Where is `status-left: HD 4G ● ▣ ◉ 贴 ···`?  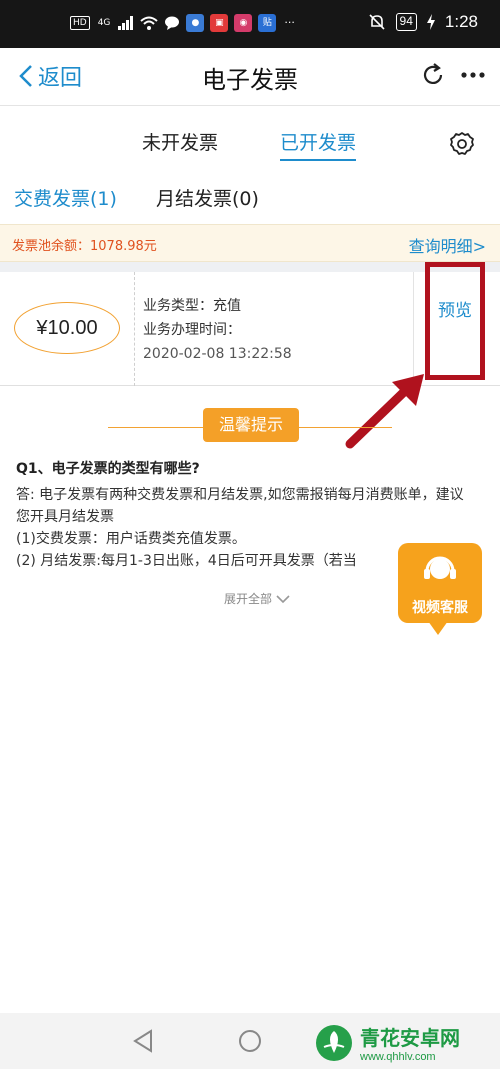
status-left: HD 4G ● ▣ ◉ 贴 ··· is located at coordinates (183, 23).